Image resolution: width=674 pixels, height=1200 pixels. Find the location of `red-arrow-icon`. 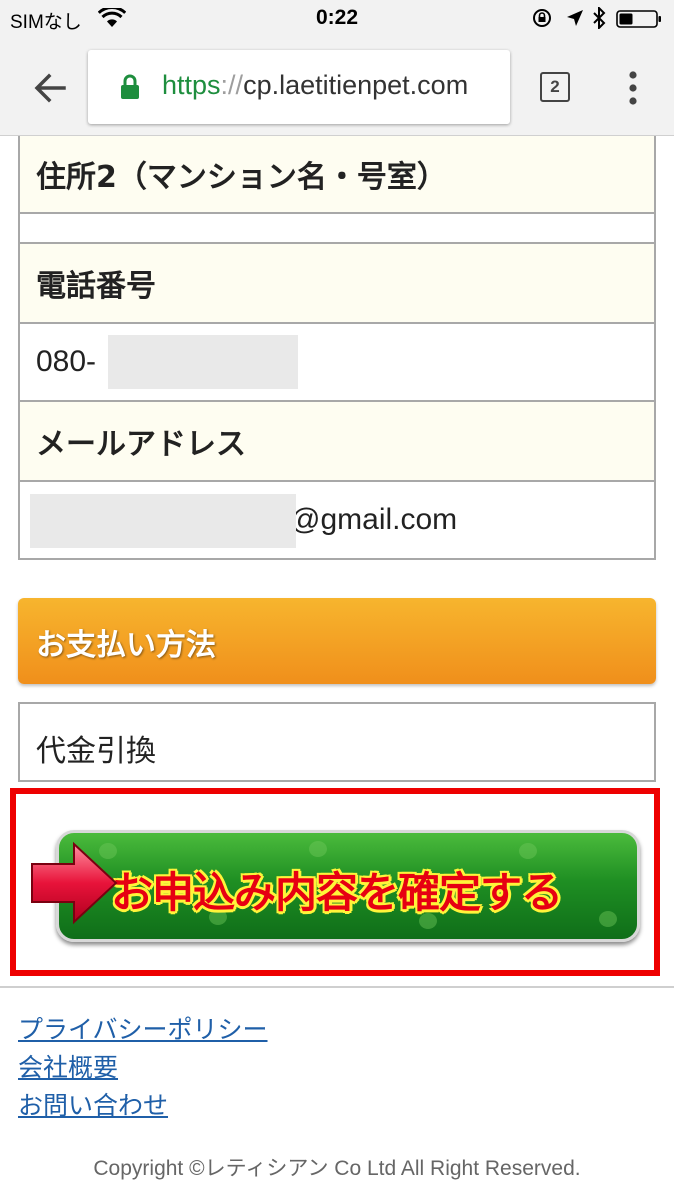

red-arrow-icon is located at coordinates (74, 883).